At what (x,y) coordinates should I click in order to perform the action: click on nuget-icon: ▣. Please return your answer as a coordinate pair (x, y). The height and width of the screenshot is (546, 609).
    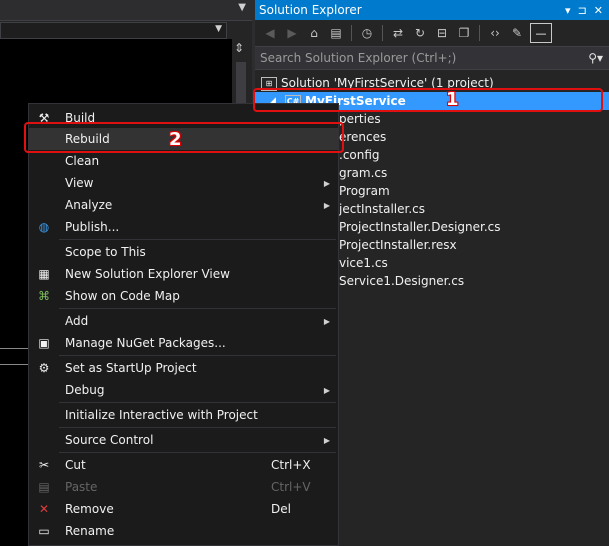
    Looking at the image, I should click on (44, 343).